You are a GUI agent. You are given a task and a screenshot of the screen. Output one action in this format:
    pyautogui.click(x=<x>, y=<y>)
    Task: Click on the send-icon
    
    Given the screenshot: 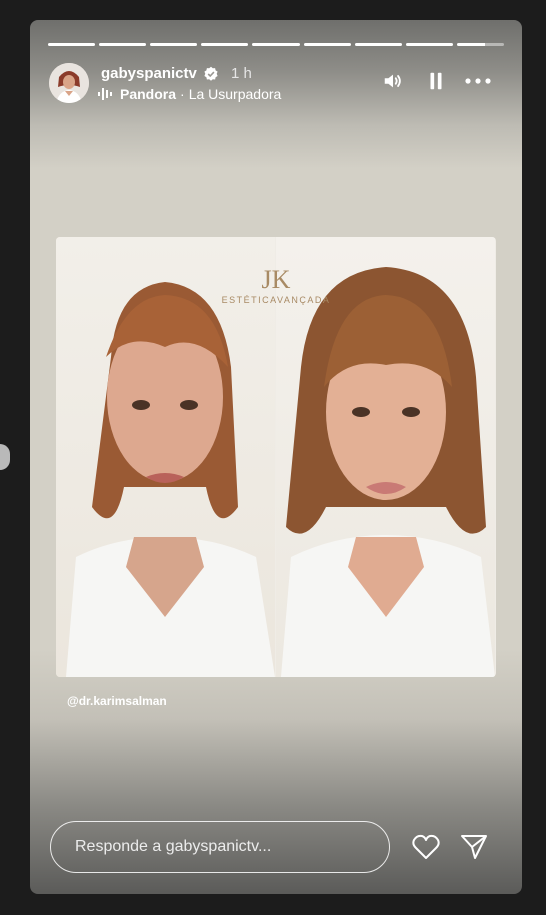 What is the action you would take?
    pyautogui.click(x=474, y=847)
    